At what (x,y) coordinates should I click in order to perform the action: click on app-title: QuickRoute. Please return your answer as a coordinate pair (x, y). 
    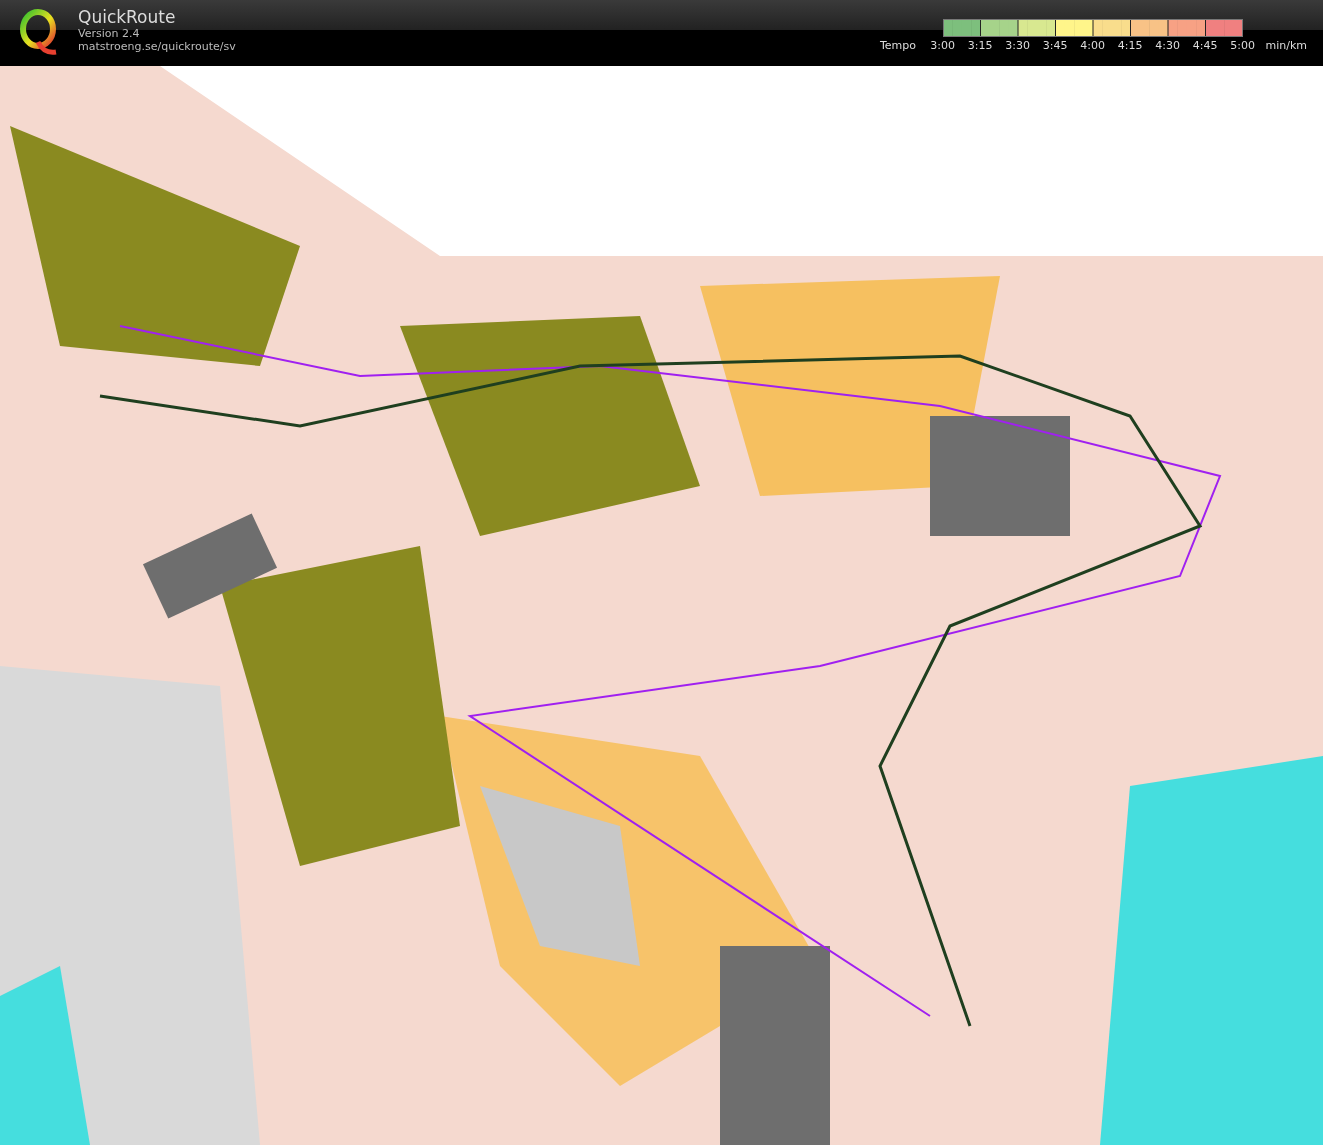
    Looking at the image, I should click on (127, 17).